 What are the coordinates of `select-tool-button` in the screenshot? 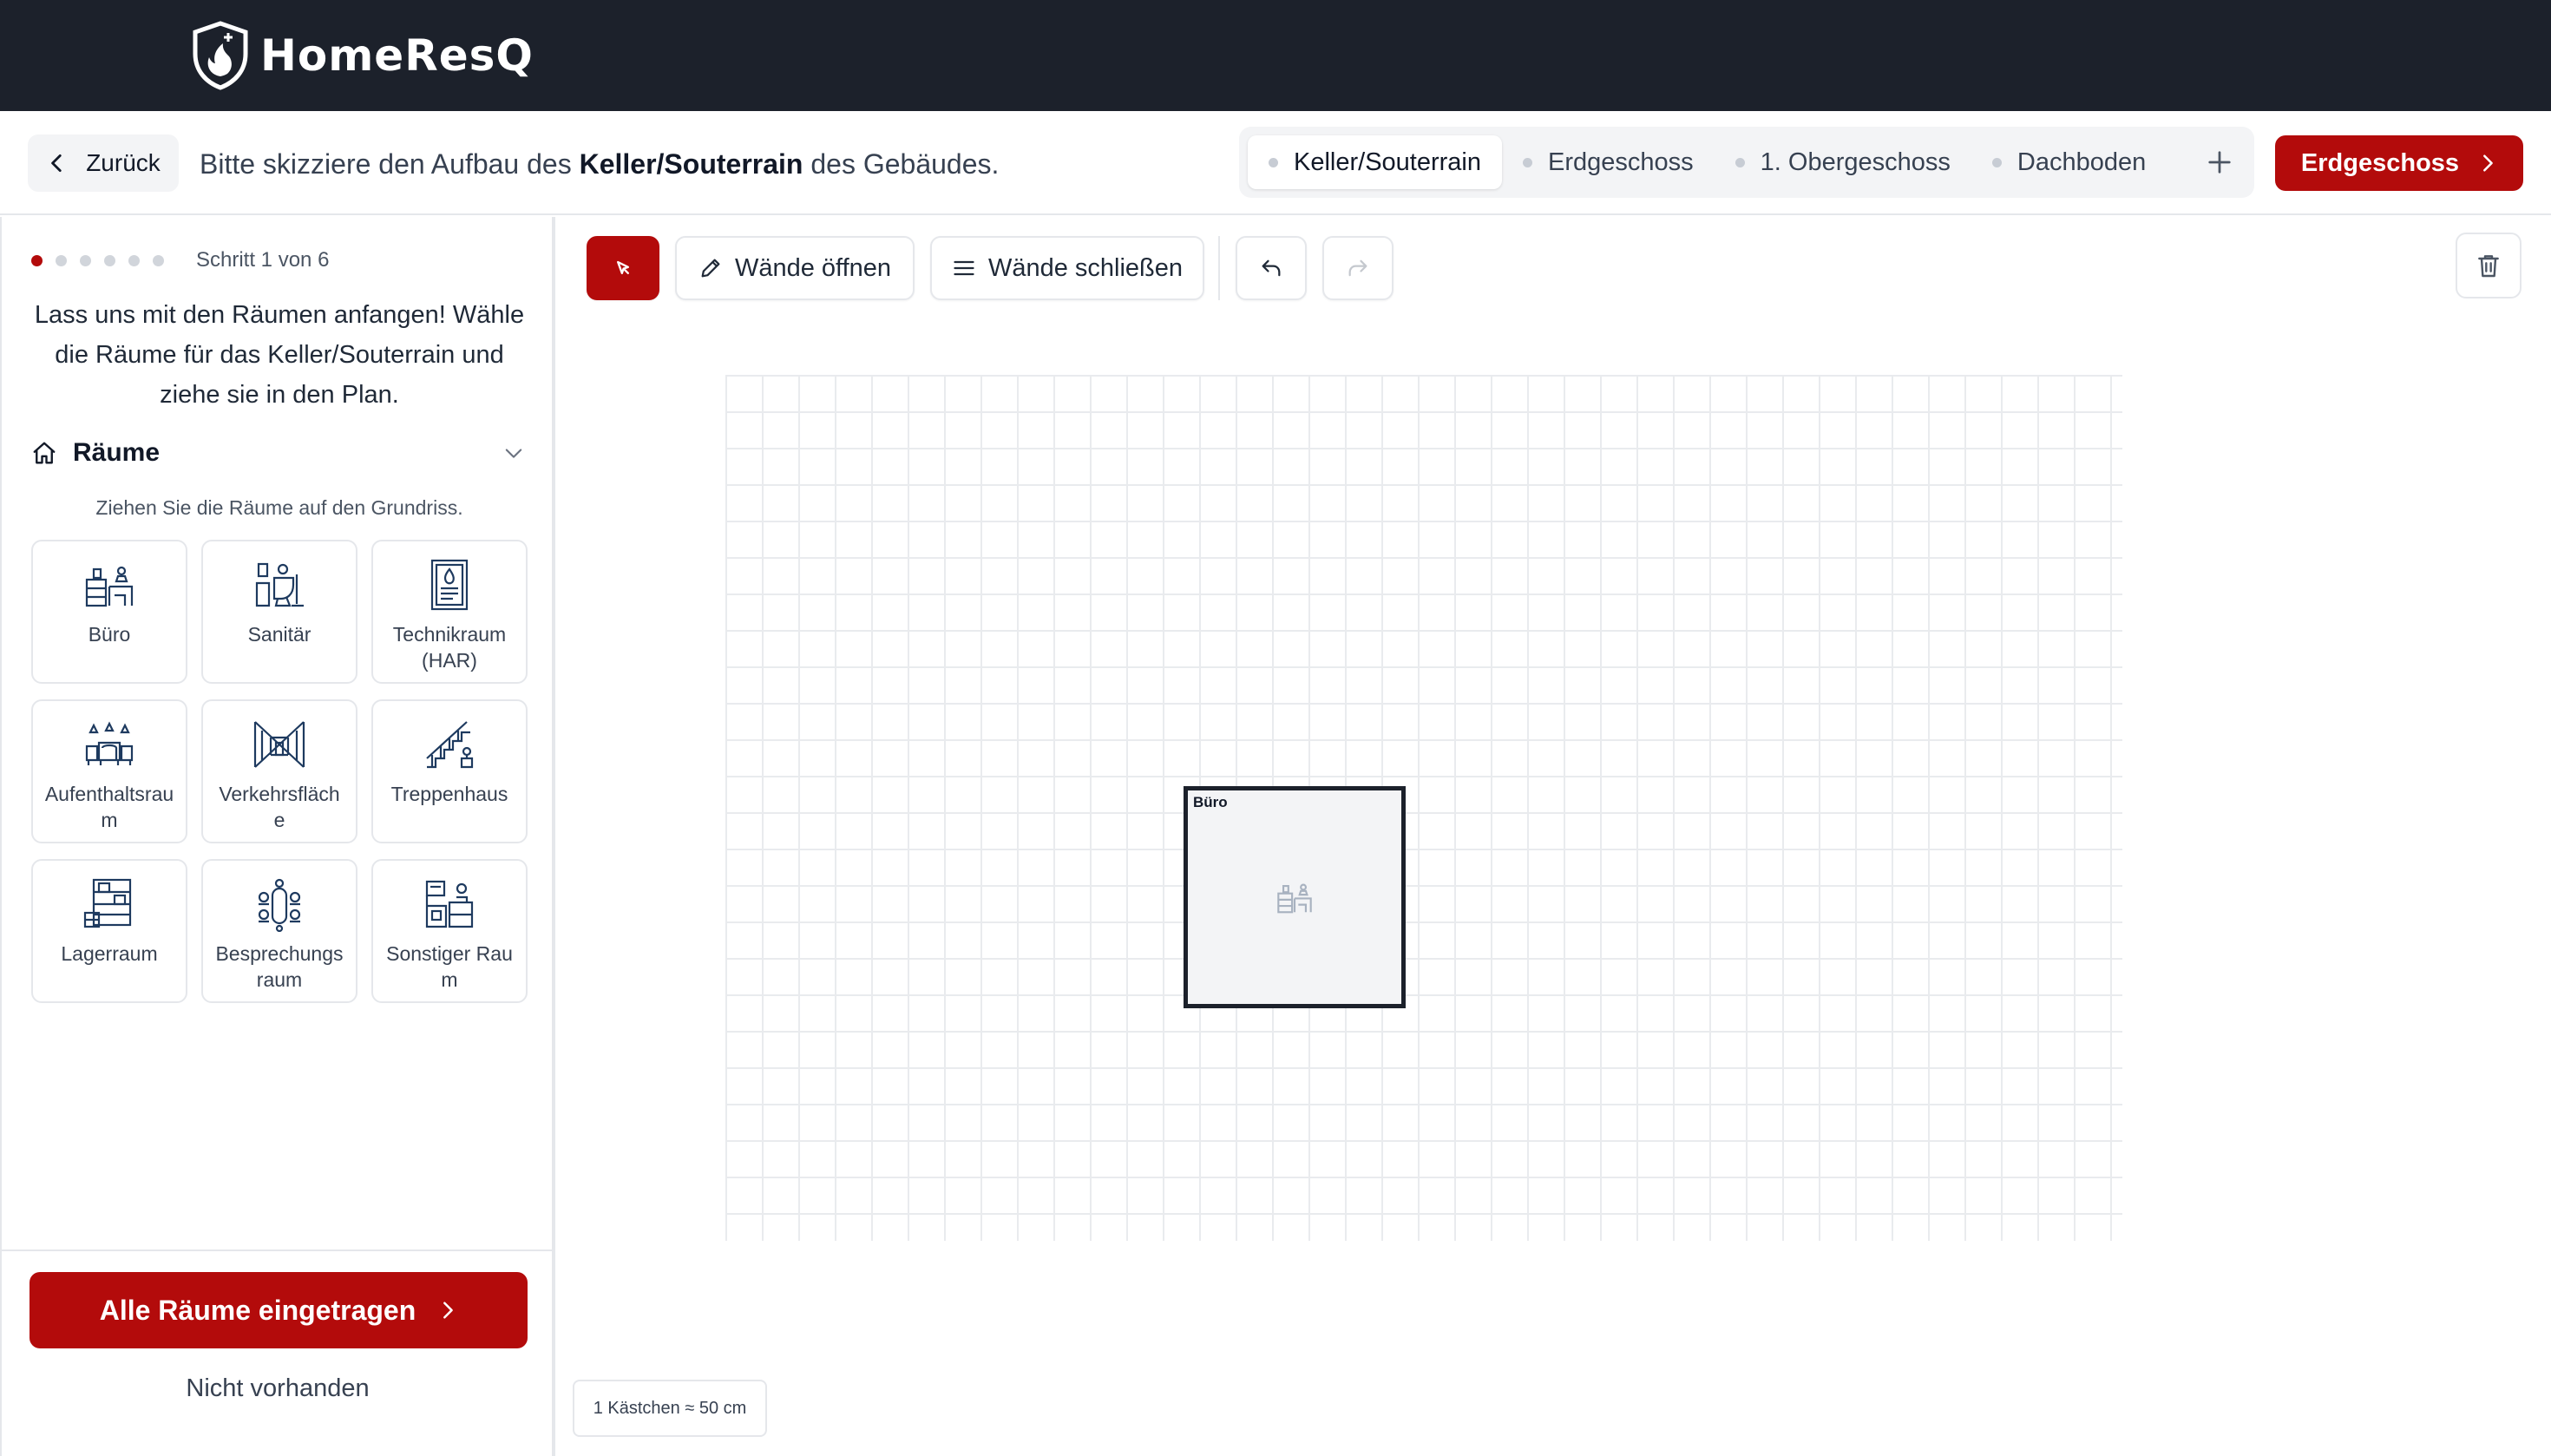 It's located at (623, 268).